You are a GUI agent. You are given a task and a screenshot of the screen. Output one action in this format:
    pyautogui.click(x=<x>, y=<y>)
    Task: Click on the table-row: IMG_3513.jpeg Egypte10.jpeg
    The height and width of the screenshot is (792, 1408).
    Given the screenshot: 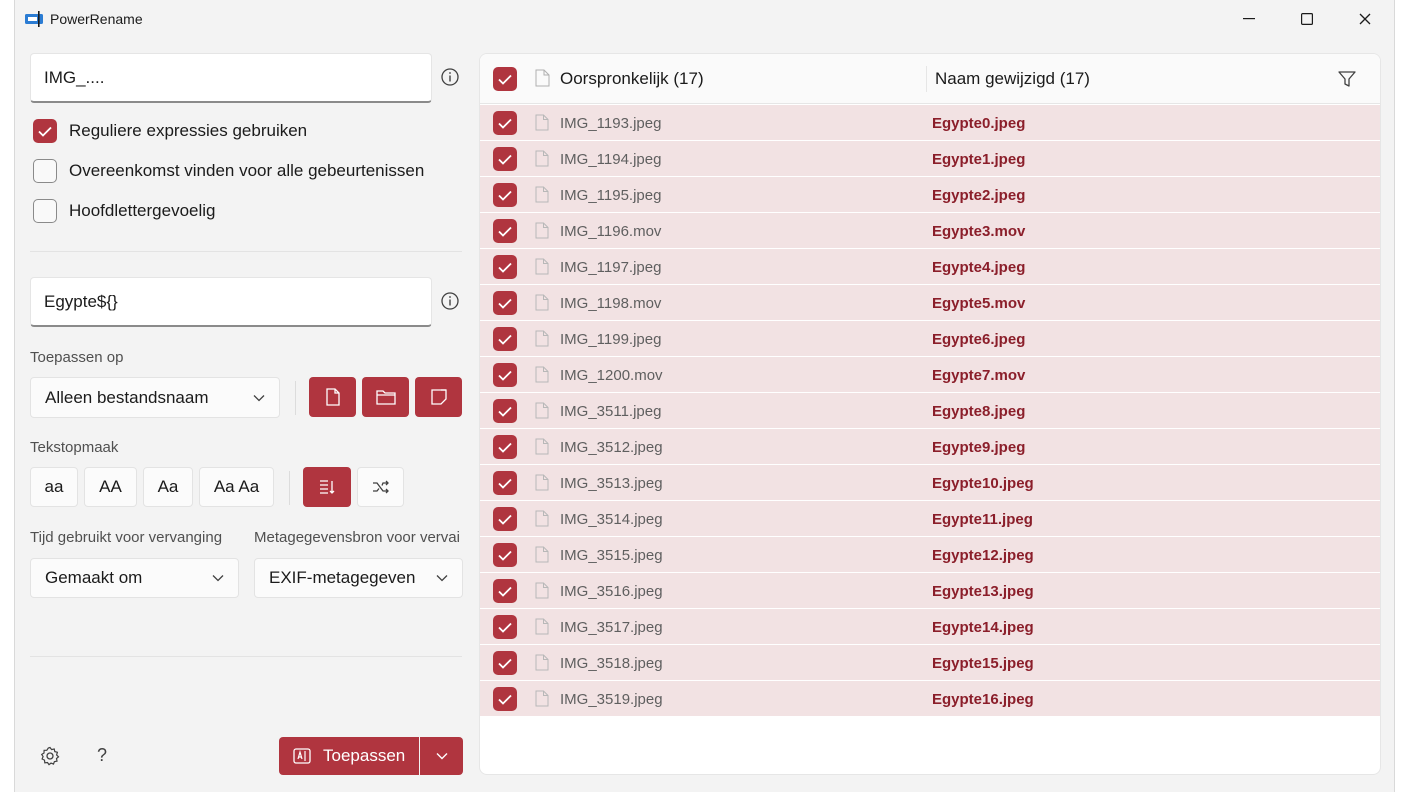 What is the action you would take?
    pyautogui.click(x=930, y=483)
    